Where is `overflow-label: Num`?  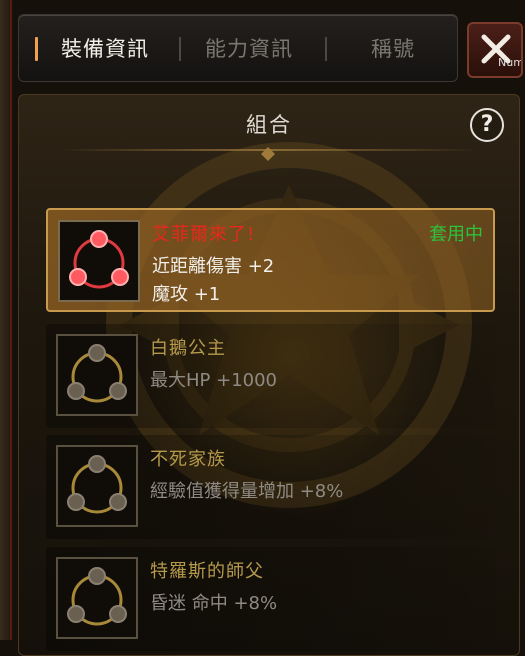 overflow-label: Num is located at coordinates (510, 62).